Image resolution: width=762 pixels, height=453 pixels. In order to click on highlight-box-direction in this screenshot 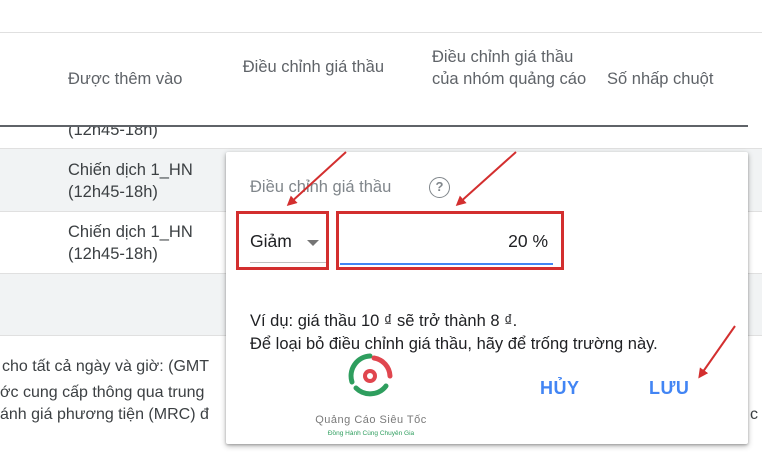, I will do `click(282, 240)`.